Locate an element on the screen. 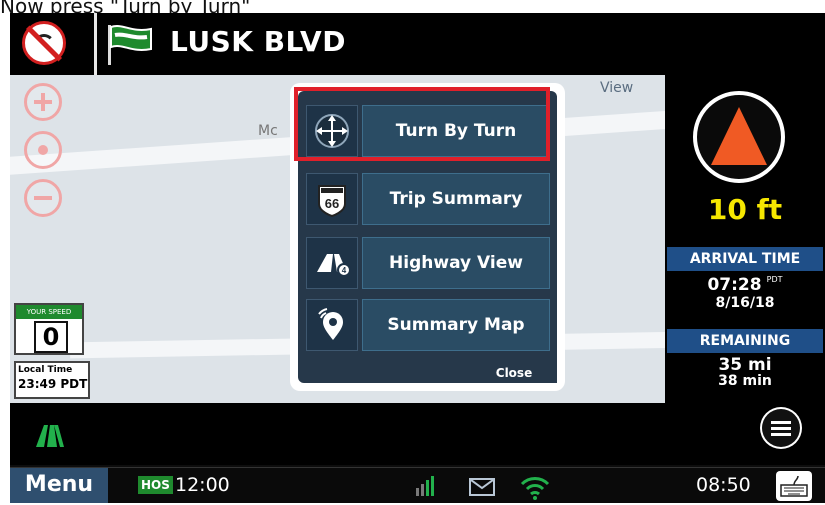 This screenshot has height=505, width=825. remaining-time: 38 min is located at coordinates (745, 381).